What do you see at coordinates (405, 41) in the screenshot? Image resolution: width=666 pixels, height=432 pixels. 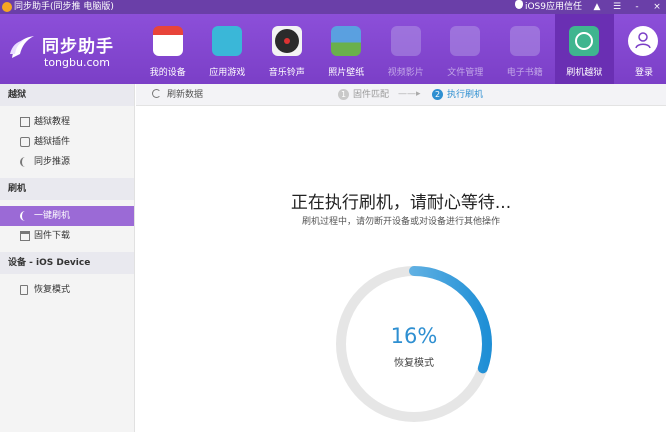 I see `video-clapper-icon` at bounding box center [405, 41].